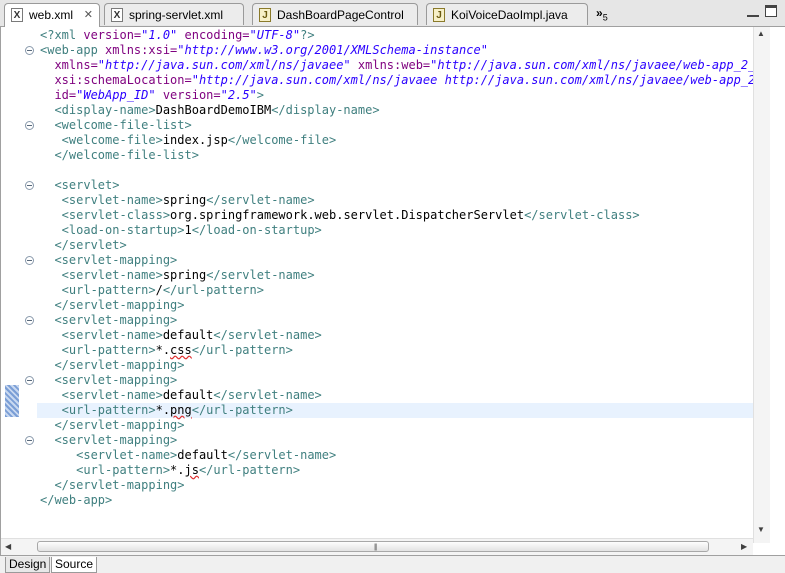 The height and width of the screenshot is (573, 785). What do you see at coordinates (753, 12) in the screenshot?
I see `minimize-icon` at bounding box center [753, 12].